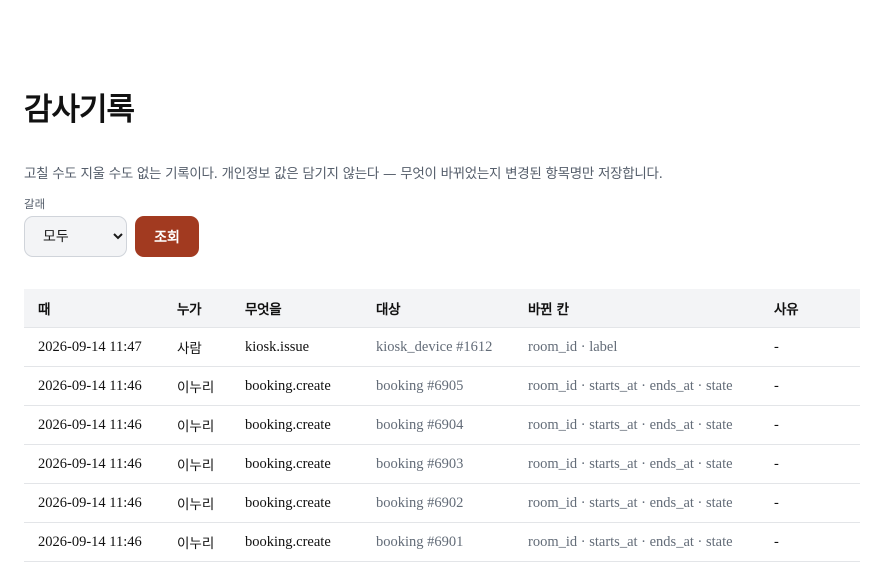  What do you see at coordinates (438, 386) in the screenshot?
I see `cell-target: booking #6905` at bounding box center [438, 386].